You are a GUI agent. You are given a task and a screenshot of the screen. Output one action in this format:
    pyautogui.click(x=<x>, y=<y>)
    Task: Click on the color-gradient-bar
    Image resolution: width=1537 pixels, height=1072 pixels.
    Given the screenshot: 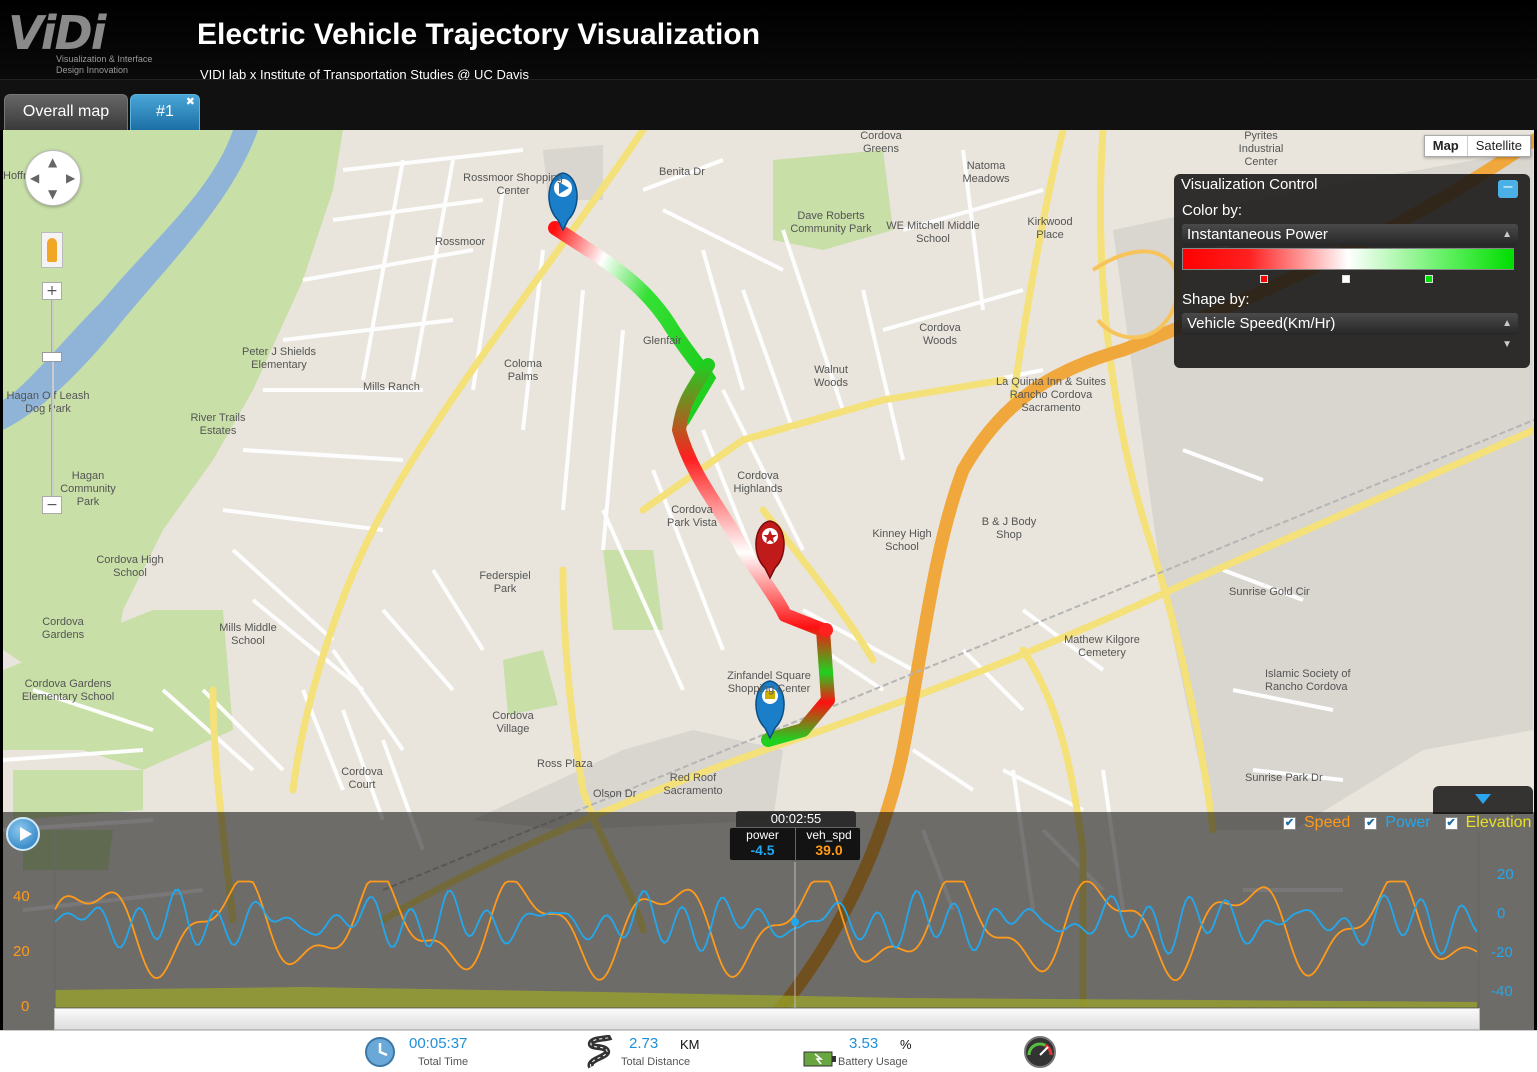 What is the action you would take?
    pyautogui.click(x=1348, y=259)
    